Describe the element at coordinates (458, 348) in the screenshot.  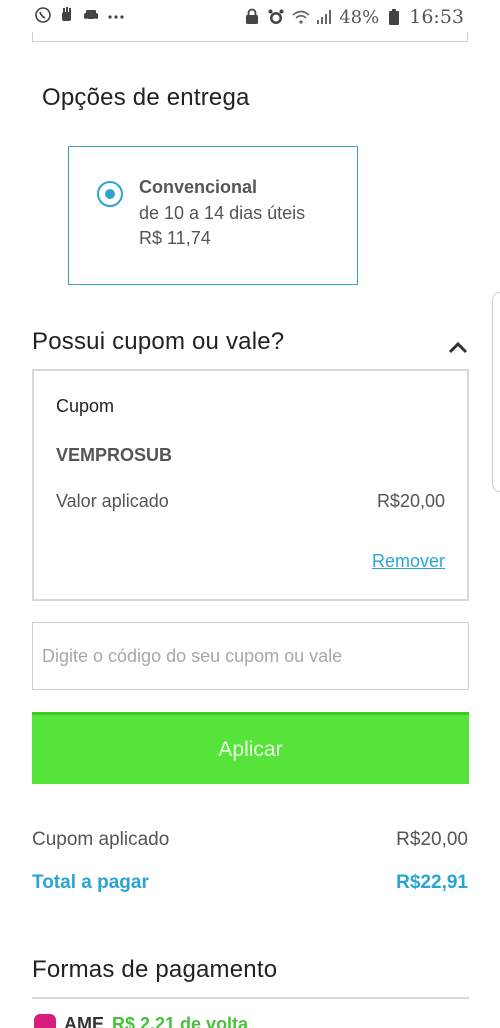
I see `chevron-up-icon` at that location.